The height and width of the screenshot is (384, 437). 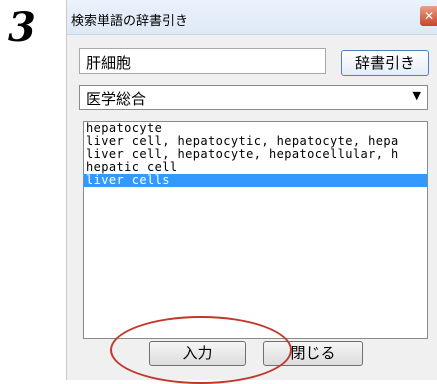 What do you see at coordinates (255, 180) in the screenshot?
I see `result-item-selected: liver cells` at bounding box center [255, 180].